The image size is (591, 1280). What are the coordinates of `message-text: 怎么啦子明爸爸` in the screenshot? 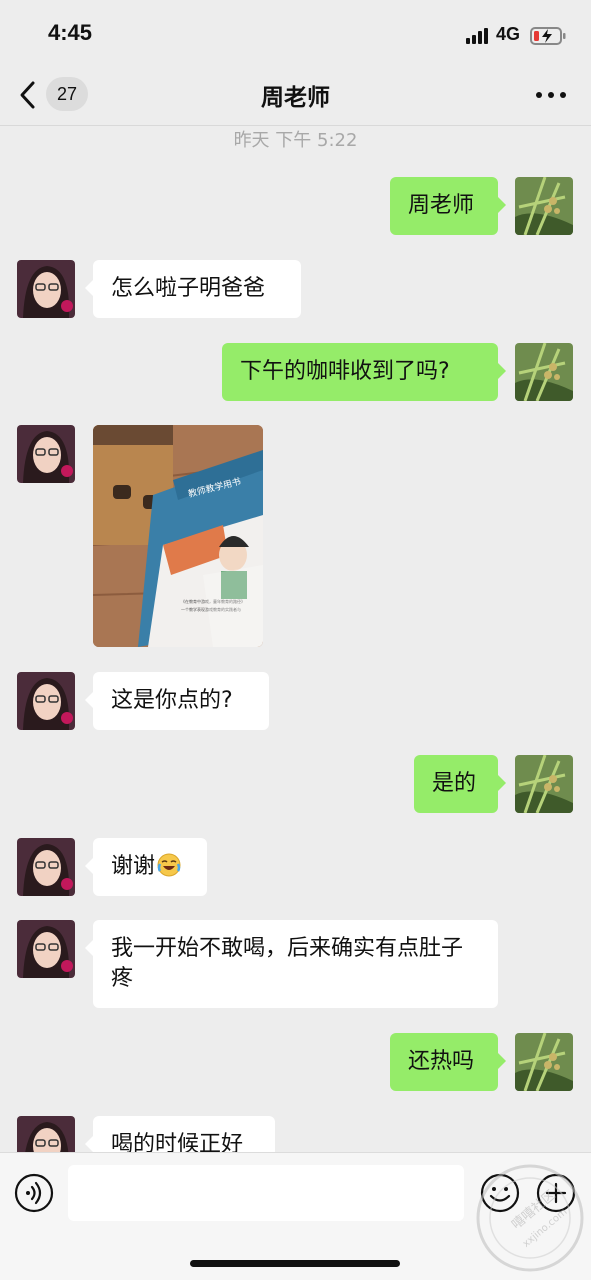 It's located at (188, 288).